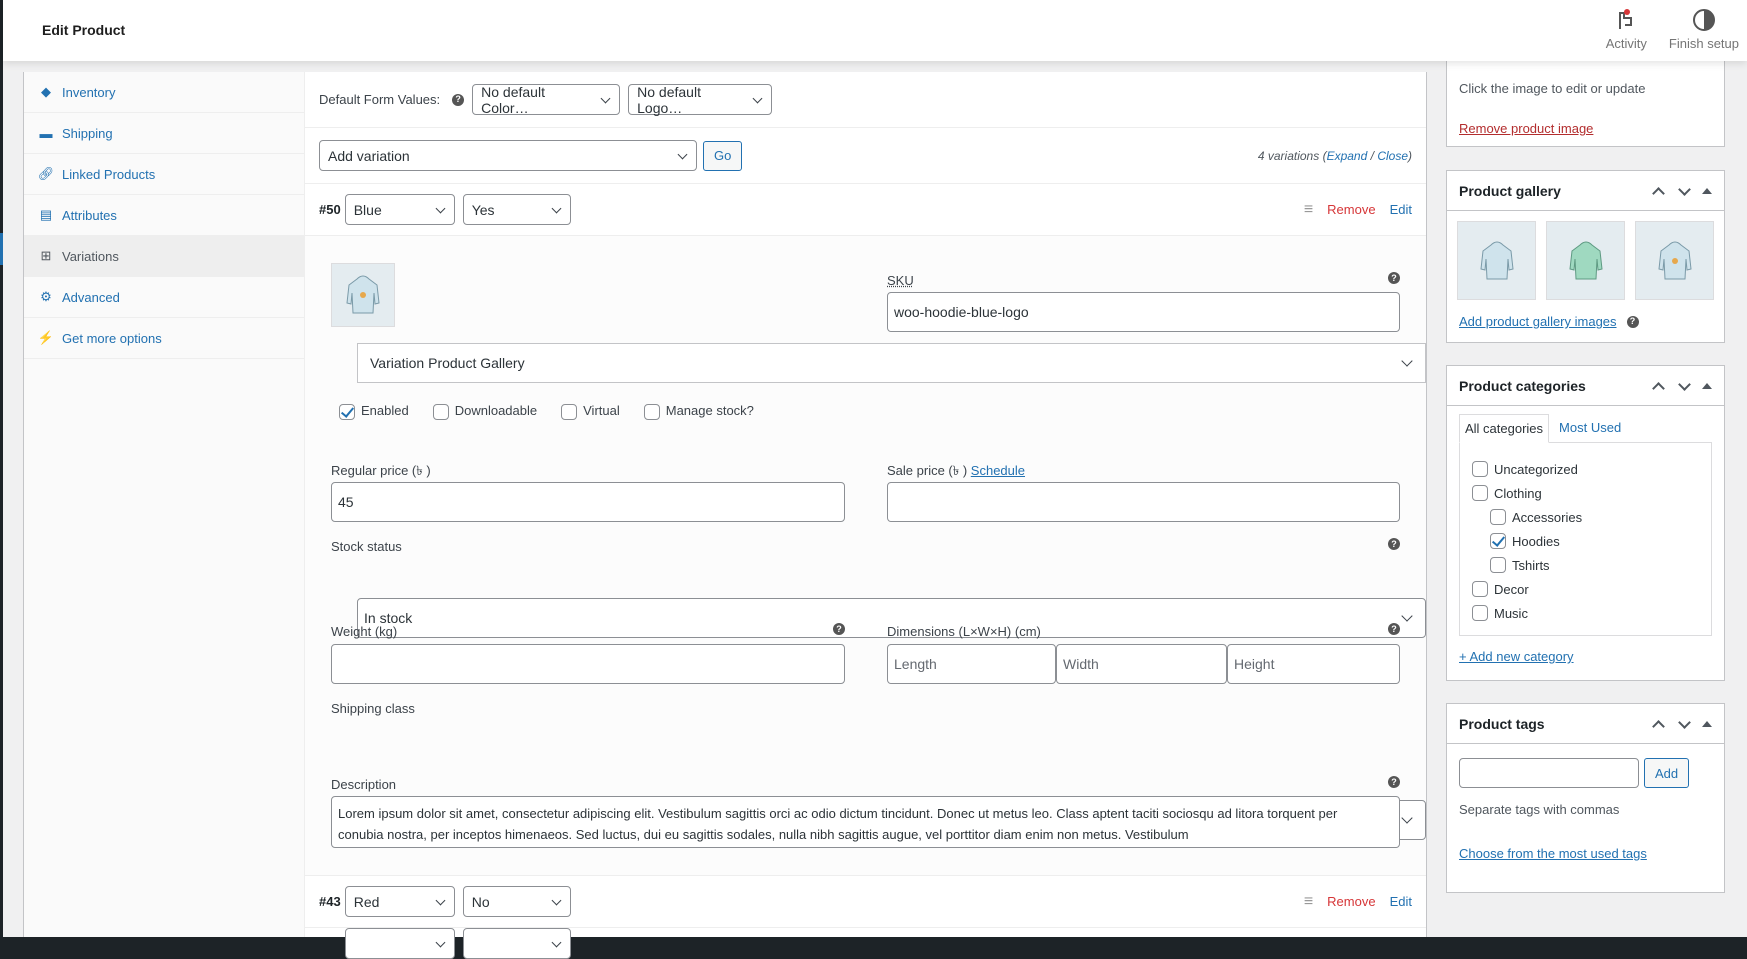 This screenshot has width=1747, height=959. Describe the element at coordinates (590, 411) in the screenshot. I see `virtual-checkbox: Virtual` at that location.